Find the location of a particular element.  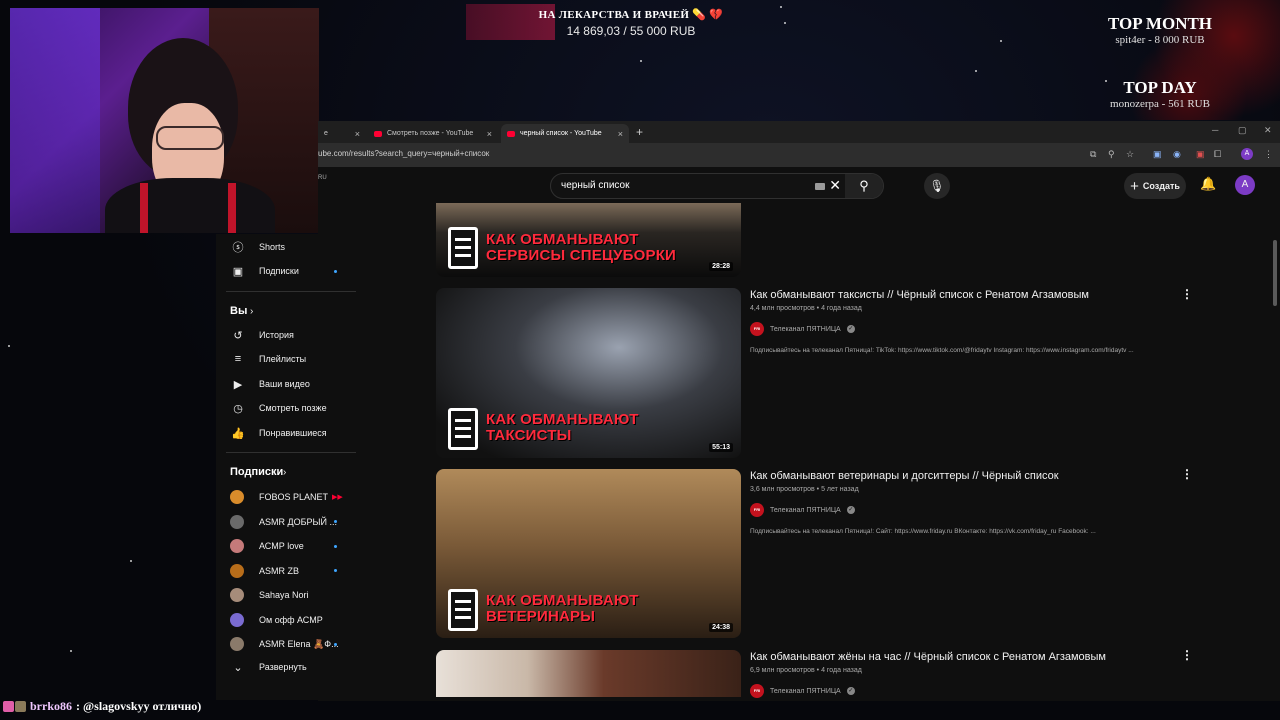

top-month-box: TOP MONTH spit4er - 8 000 RUB is located at coordinates (1160, 30).